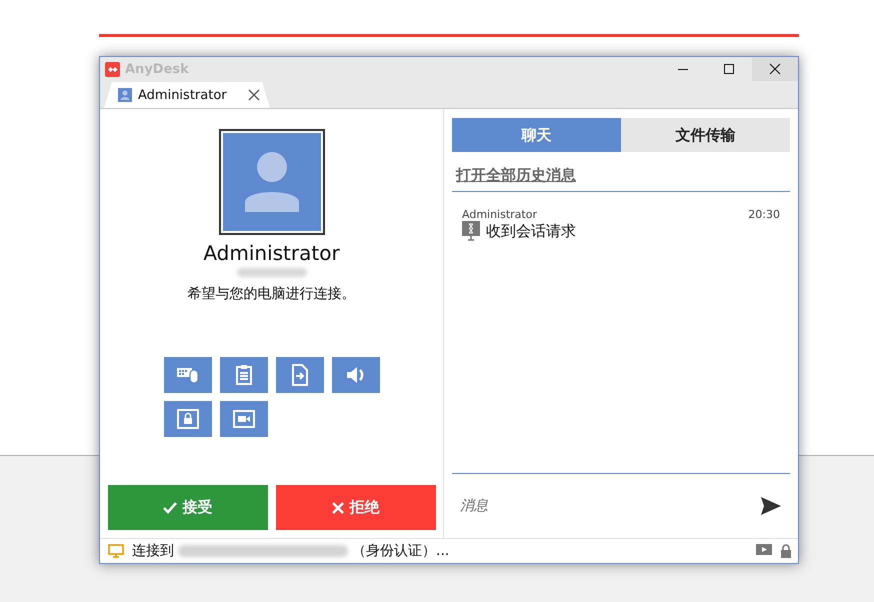 Image resolution: width=874 pixels, height=602 pixels. I want to click on chat-tab: 聊天, so click(536, 135).